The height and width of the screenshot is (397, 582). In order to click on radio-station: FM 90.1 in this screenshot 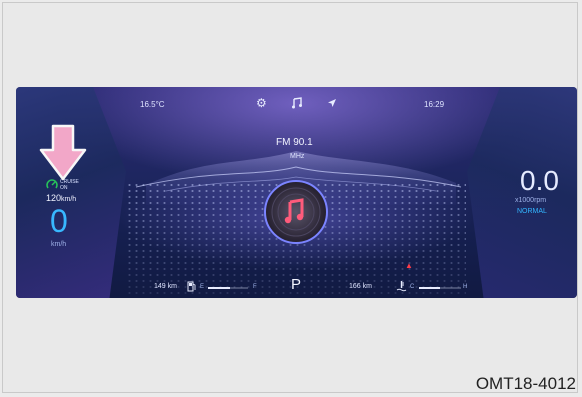, I will do `click(294, 142)`.